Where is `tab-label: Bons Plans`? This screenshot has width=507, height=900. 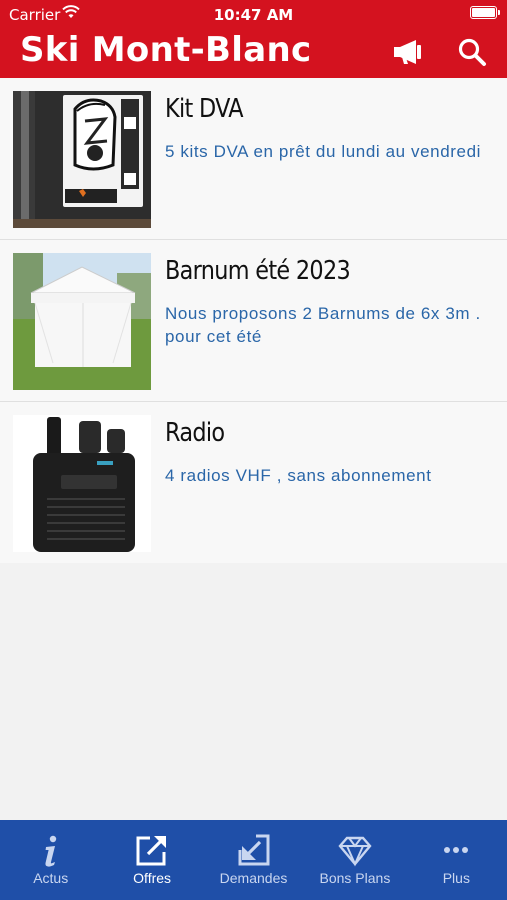
tab-label: Bons Plans is located at coordinates (355, 878).